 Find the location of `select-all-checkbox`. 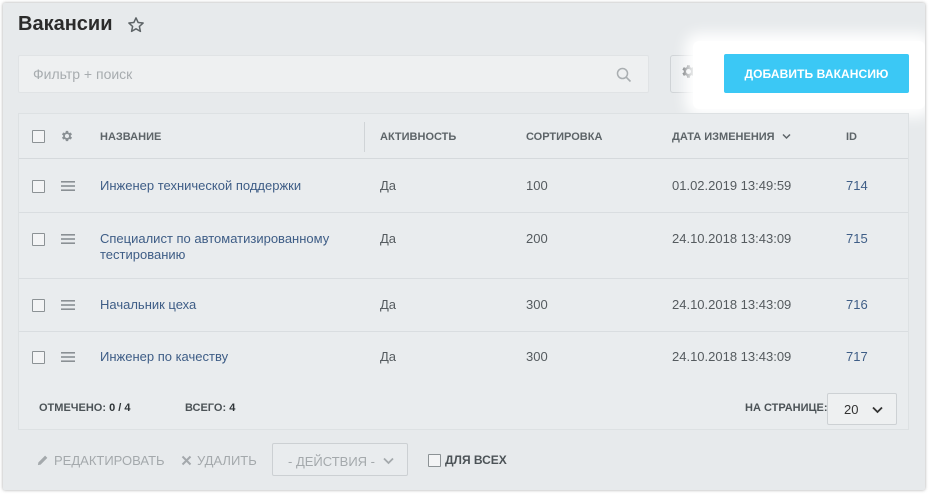

select-all-checkbox is located at coordinates (38, 136).